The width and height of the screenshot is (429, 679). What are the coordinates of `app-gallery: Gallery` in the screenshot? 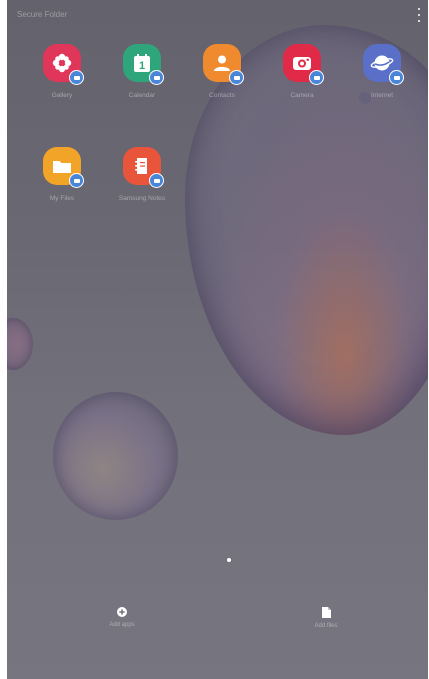 It's located at (62, 71).